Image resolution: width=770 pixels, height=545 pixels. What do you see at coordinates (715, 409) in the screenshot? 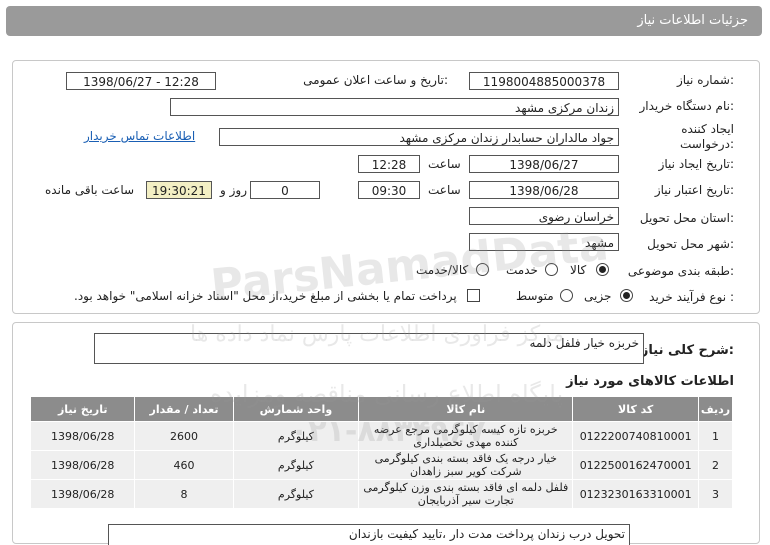
I see `col-index: ردیف` at bounding box center [715, 409].